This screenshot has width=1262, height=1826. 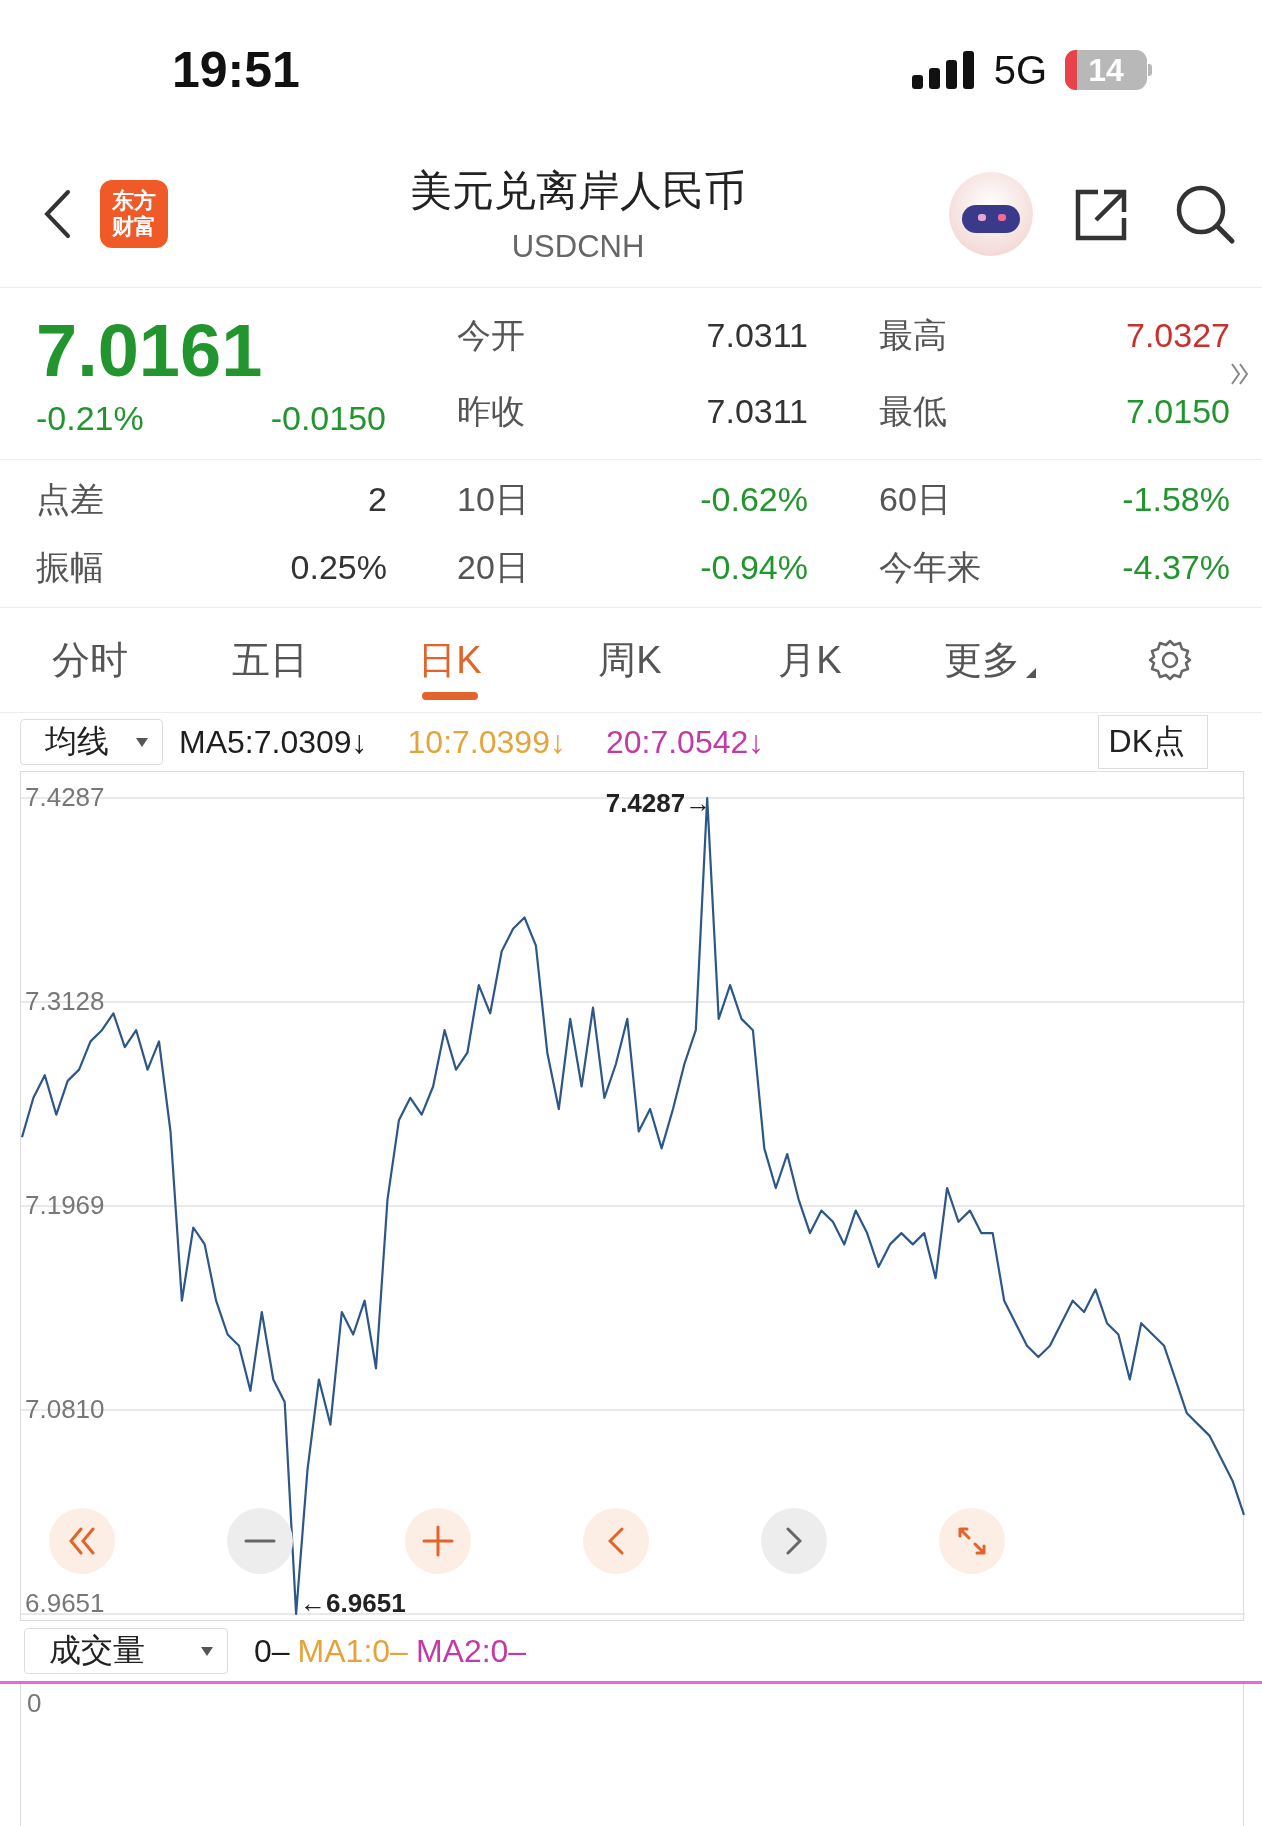 What do you see at coordinates (70, 567) in the screenshot?
I see `stat-label: 振幅` at bounding box center [70, 567].